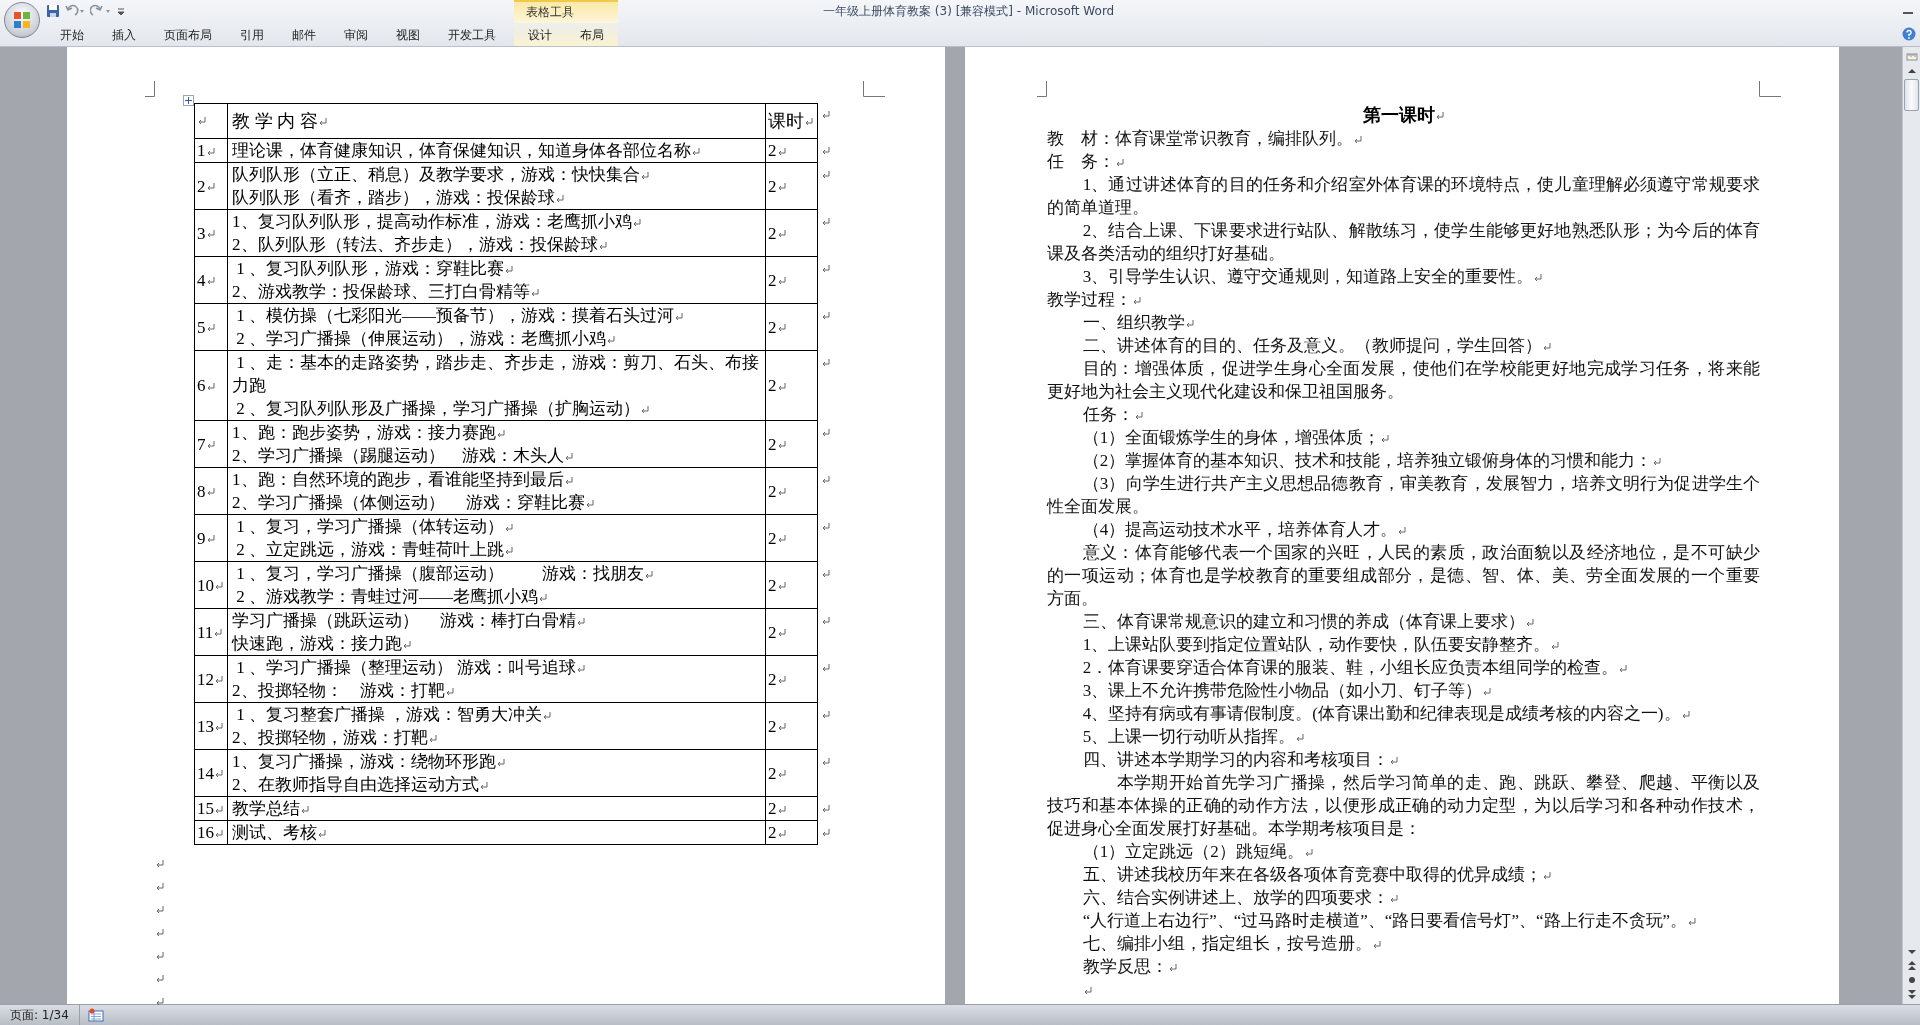 This screenshot has width=1920, height=1025. Describe the element at coordinates (188, 100) in the screenshot. I see `table-move-handle-icon` at that location.